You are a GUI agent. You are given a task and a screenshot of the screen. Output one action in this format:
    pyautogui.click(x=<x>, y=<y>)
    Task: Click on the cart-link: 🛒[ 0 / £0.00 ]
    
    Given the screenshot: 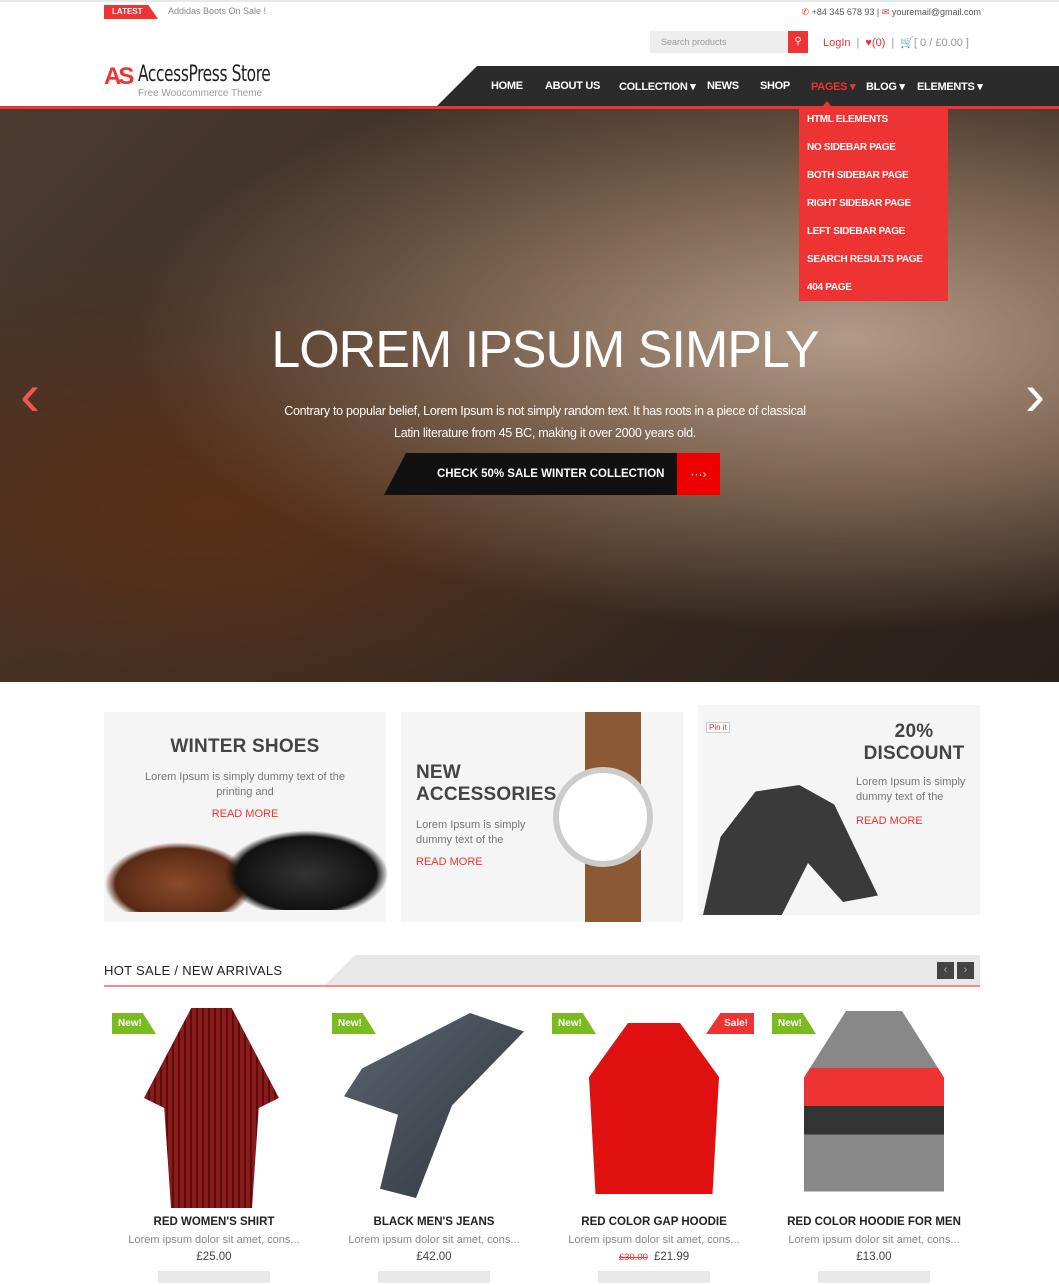 What is the action you would take?
    pyautogui.click(x=934, y=43)
    